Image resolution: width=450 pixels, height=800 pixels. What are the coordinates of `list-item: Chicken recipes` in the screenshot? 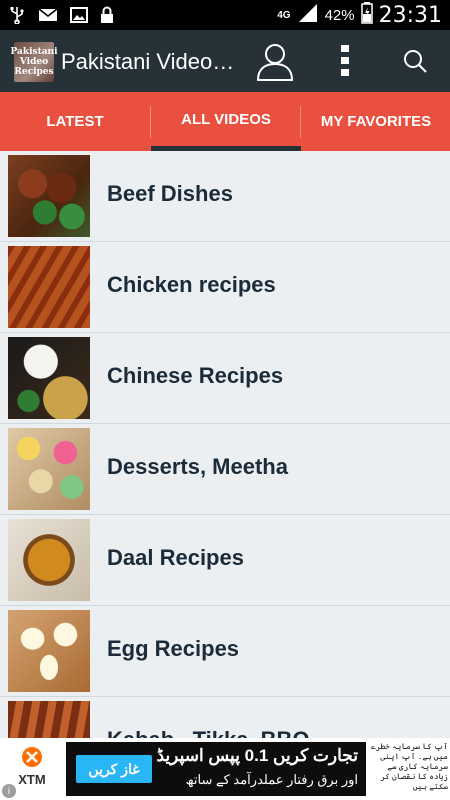 It's located at (225, 287).